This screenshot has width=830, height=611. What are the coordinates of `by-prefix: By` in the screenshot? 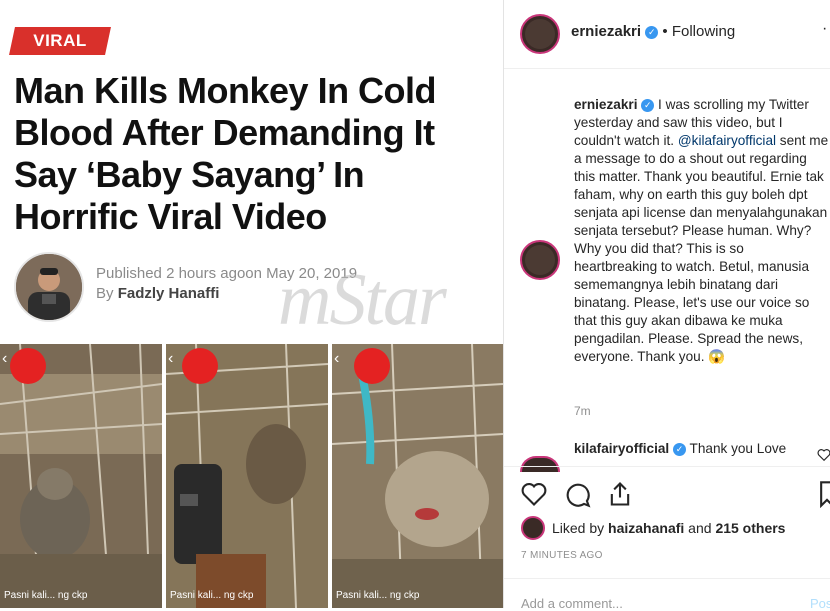 It's located at (107, 293).